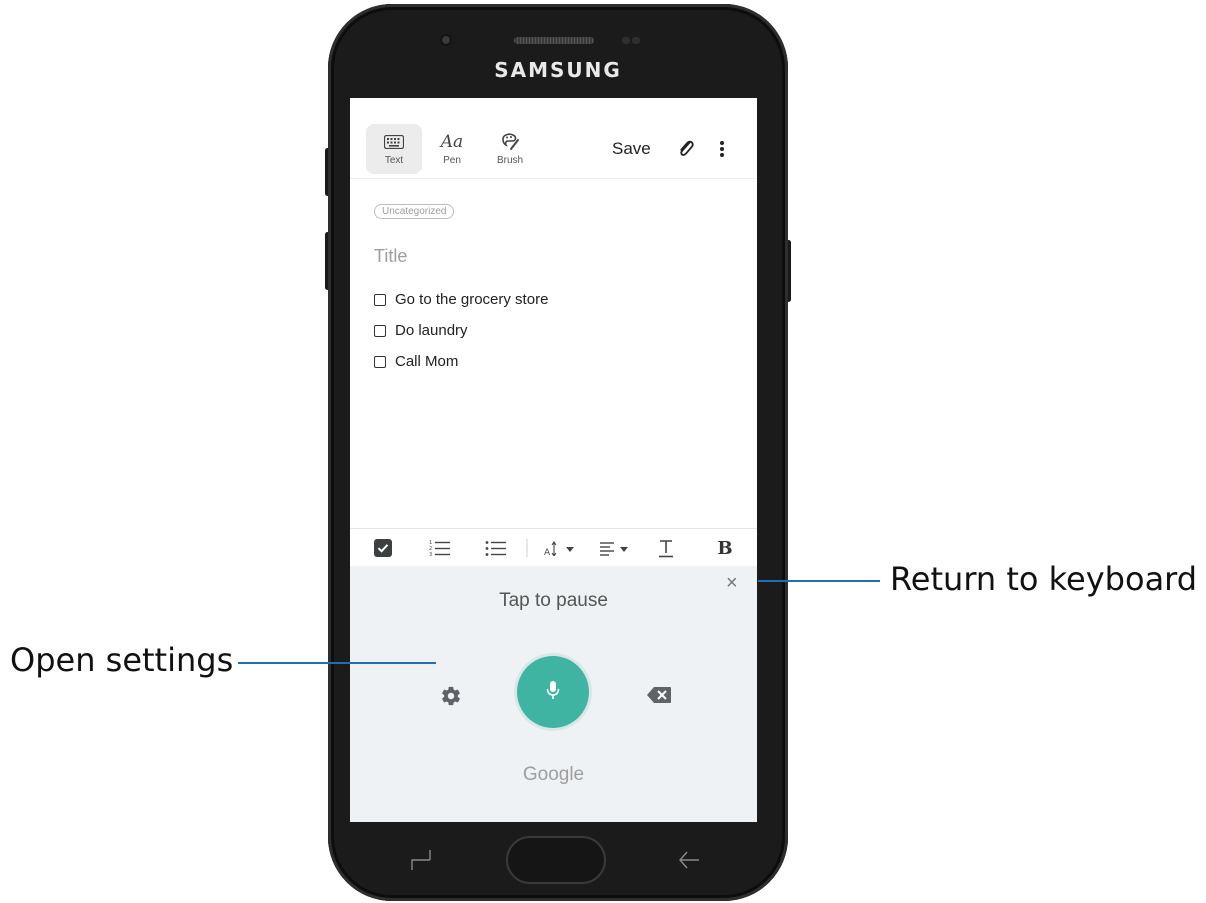 The height and width of the screenshot is (903, 1206). What do you see at coordinates (510, 142) in the screenshot?
I see `brush-icon` at bounding box center [510, 142].